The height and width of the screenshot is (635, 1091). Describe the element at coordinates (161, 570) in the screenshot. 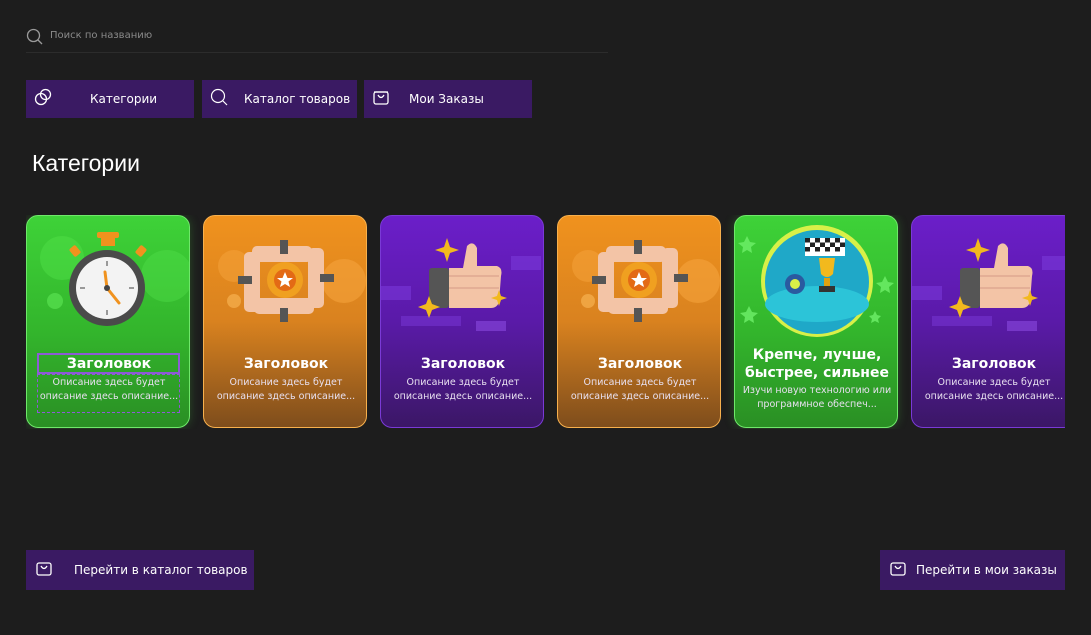

I see `go-to-catalog-label: Перейти в каталог товаров` at that location.